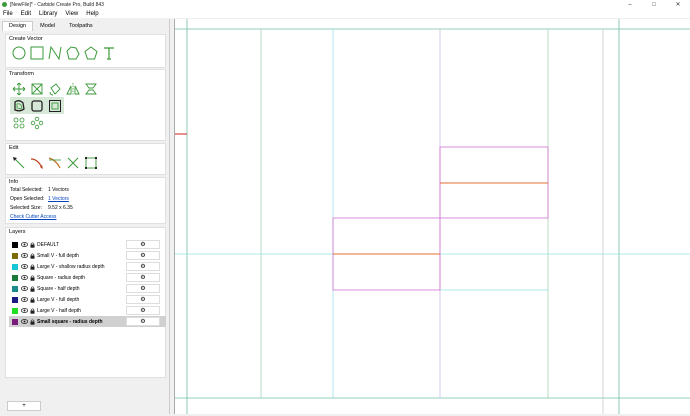 This screenshot has width=690, height=416. What do you see at coordinates (87, 321) in the screenshot?
I see `layer-row: Small square - radius depth ⚙` at bounding box center [87, 321].